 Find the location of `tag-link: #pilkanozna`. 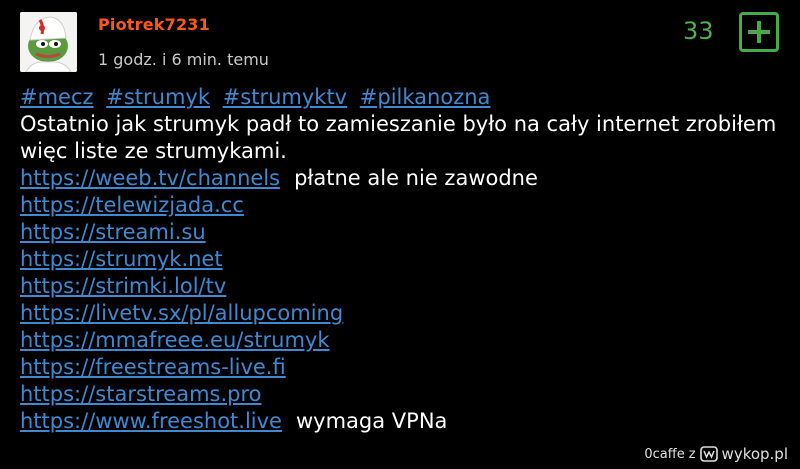

tag-link: #pilkanozna is located at coordinates (425, 97).